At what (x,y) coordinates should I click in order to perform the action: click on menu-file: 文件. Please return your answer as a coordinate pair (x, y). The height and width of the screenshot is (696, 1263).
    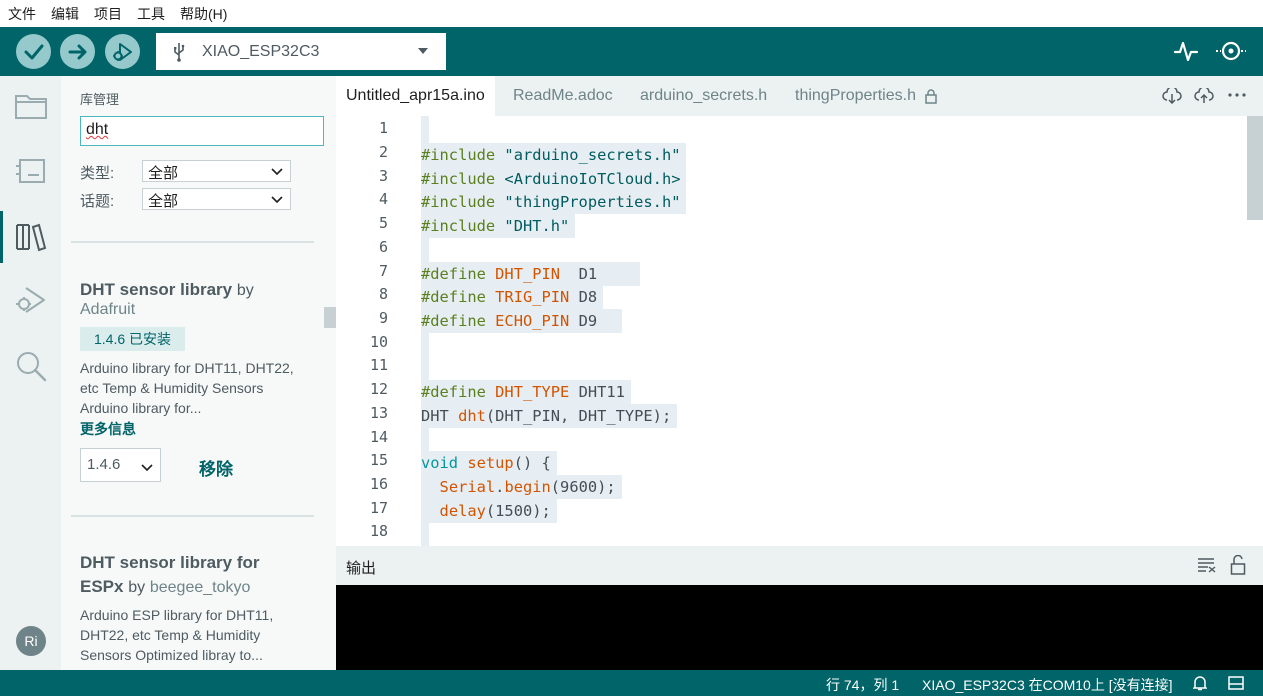
    Looking at the image, I should click on (22, 14).